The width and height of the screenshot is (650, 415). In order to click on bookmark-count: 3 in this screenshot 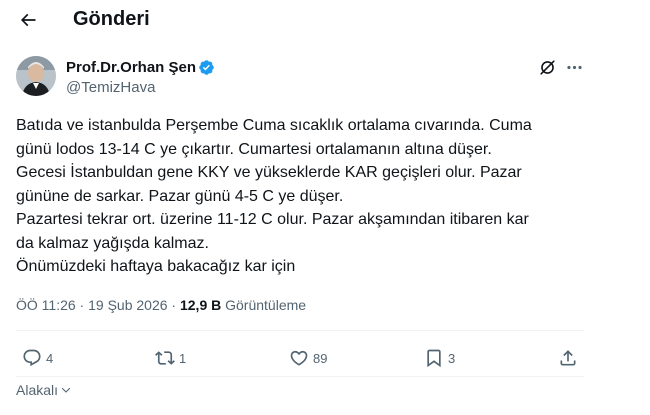, I will do `click(452, 358)`.